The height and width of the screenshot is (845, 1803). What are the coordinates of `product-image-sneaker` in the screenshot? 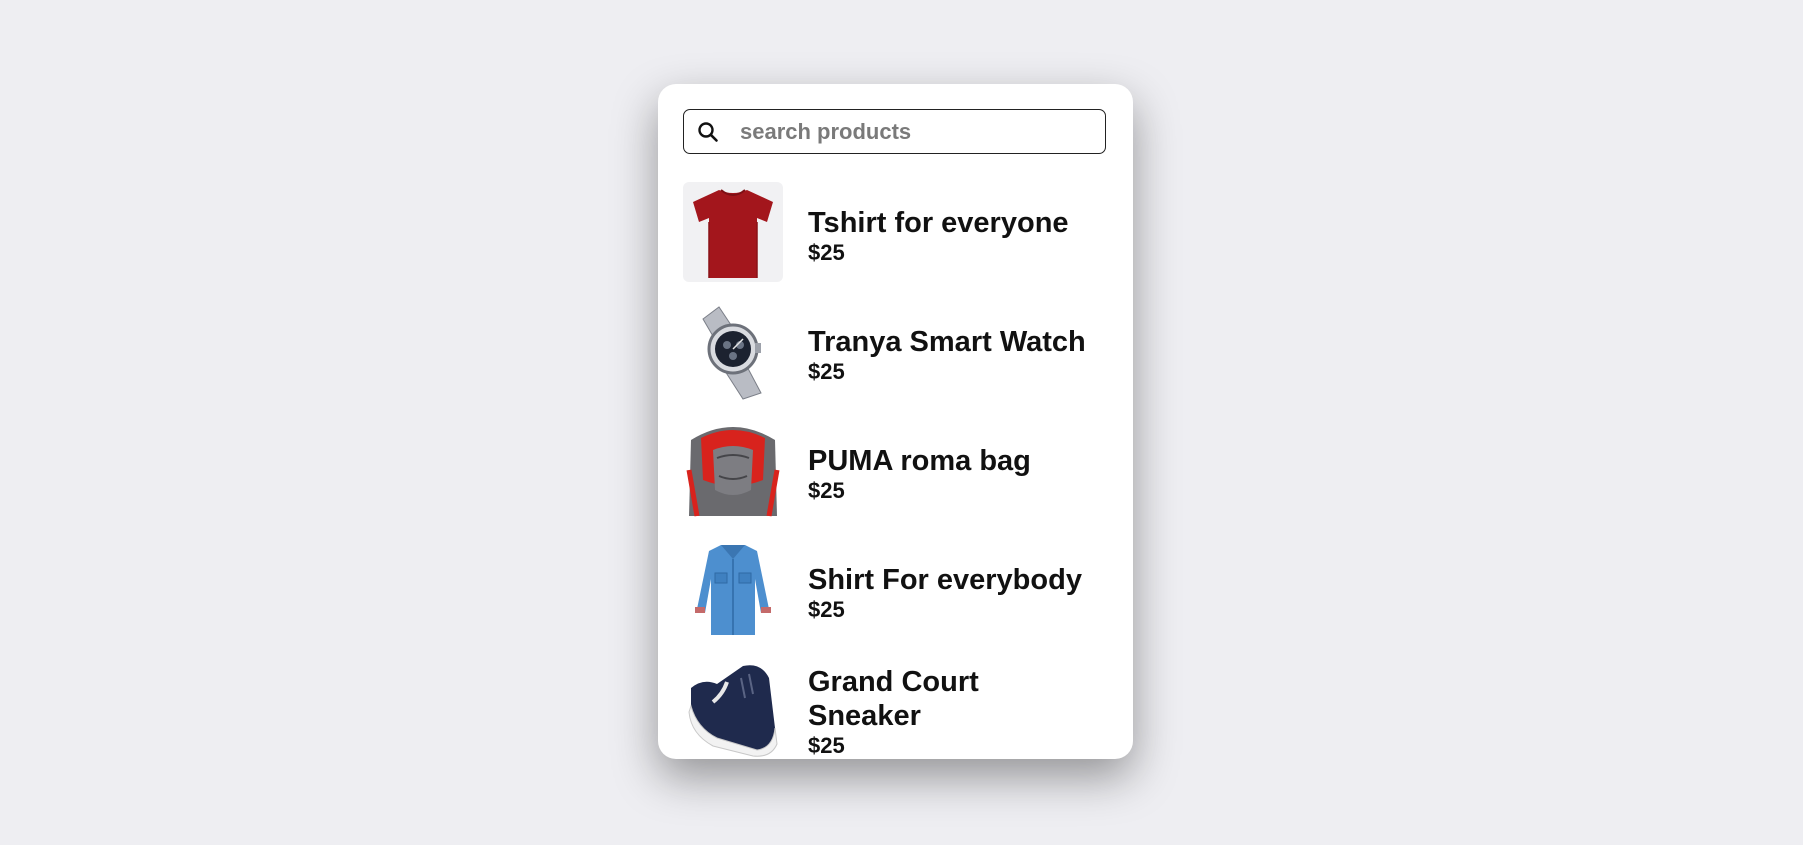 It's located at (733, 708).